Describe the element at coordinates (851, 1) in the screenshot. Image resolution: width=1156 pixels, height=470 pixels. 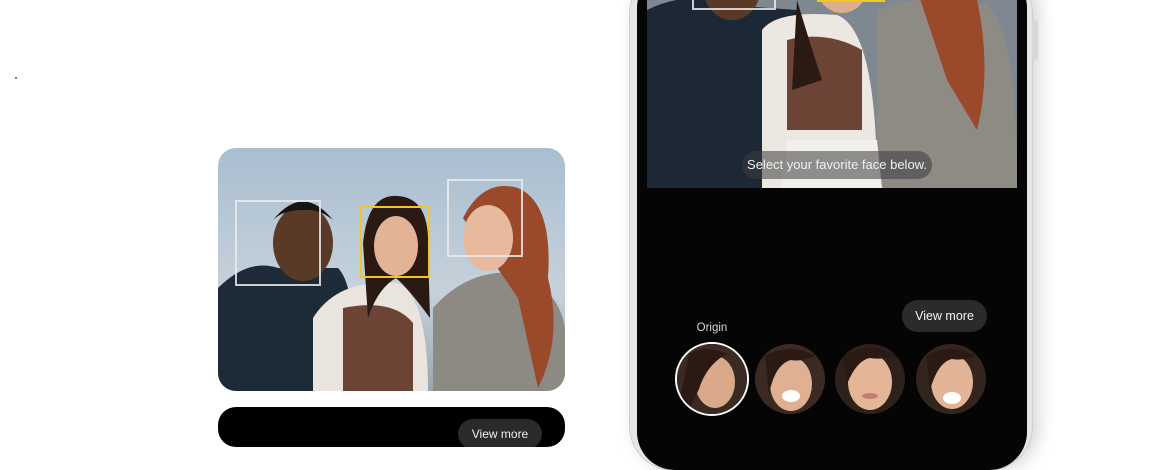
I see `phone-face-box-selected` at that location.